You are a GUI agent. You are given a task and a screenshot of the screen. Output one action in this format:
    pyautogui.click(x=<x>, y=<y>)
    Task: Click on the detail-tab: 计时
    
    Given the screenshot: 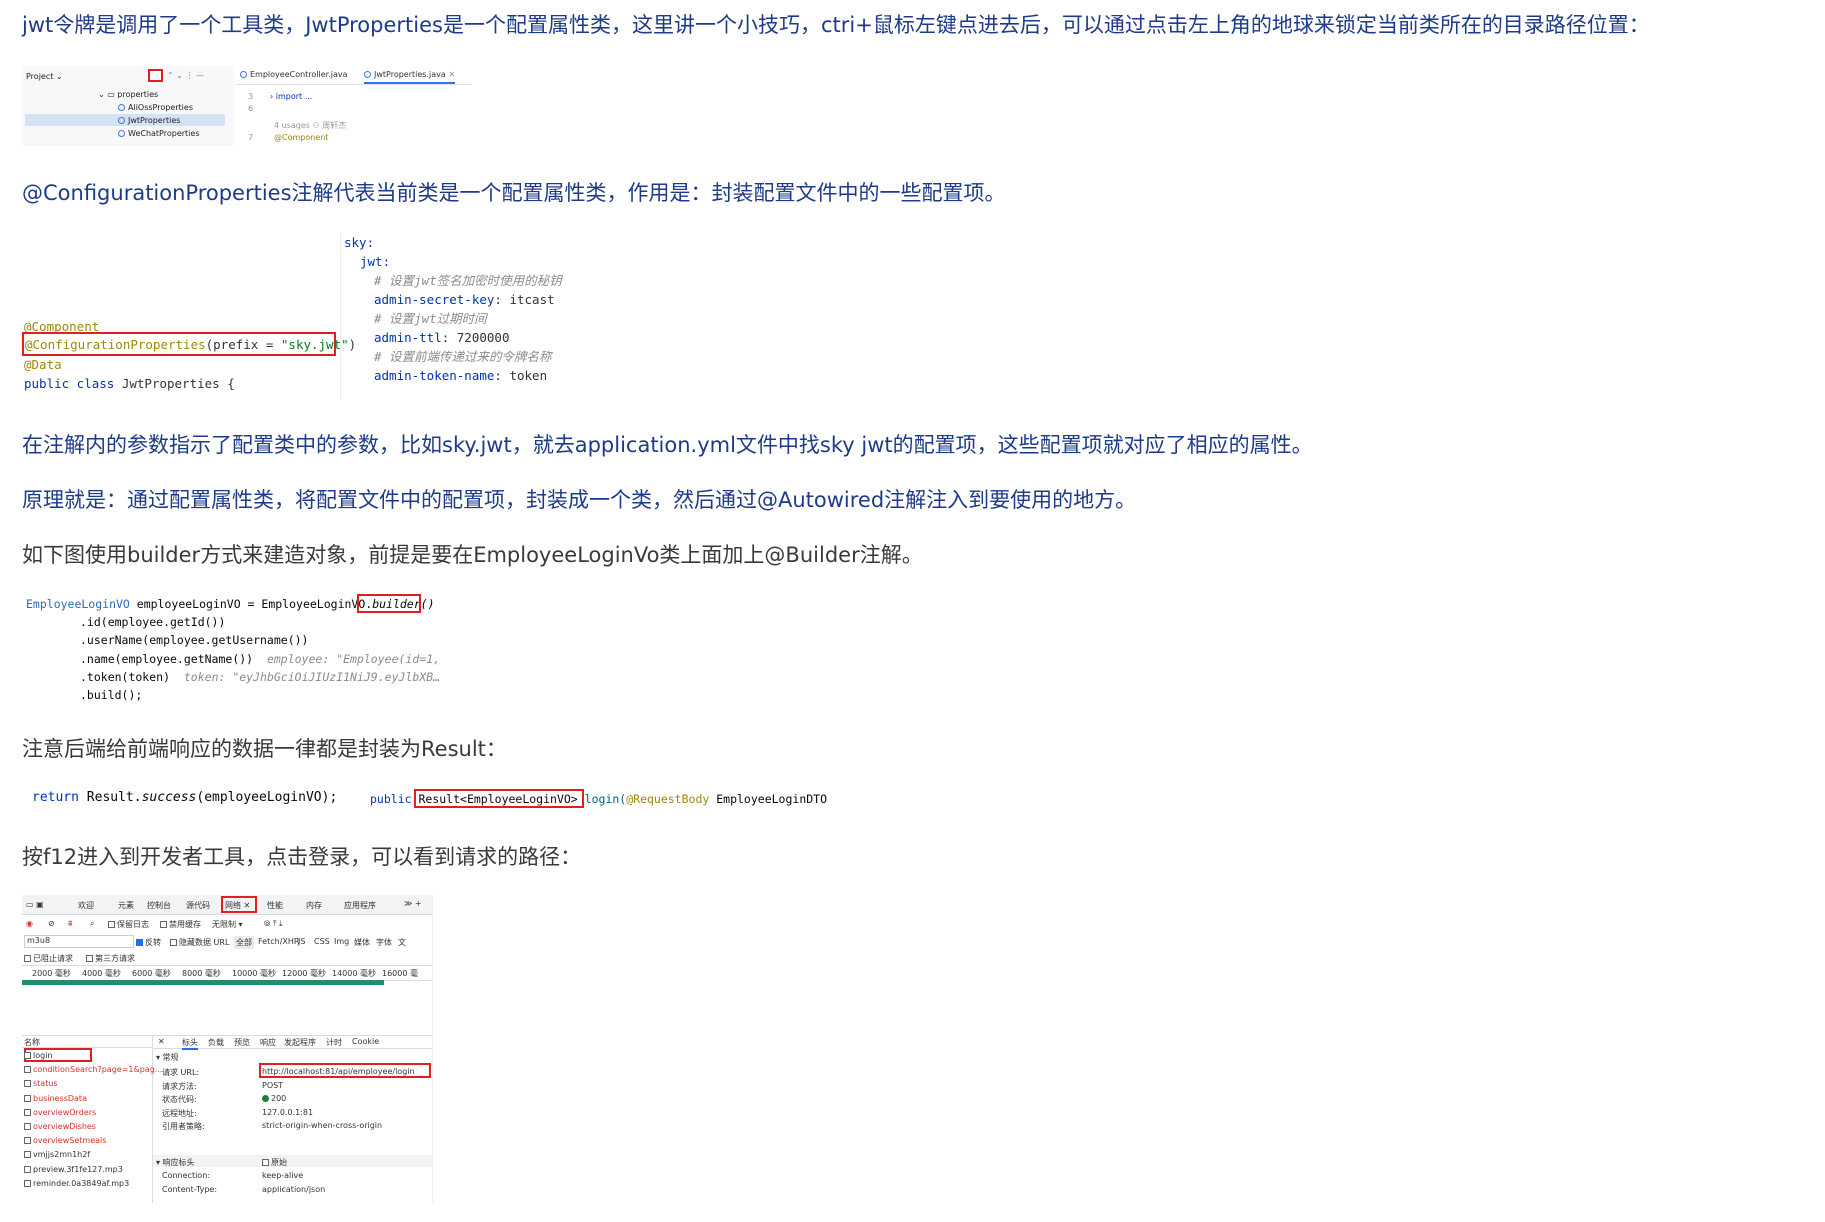 What is the action you would take?
    pyautogui.click(x=334, y=1042)
    